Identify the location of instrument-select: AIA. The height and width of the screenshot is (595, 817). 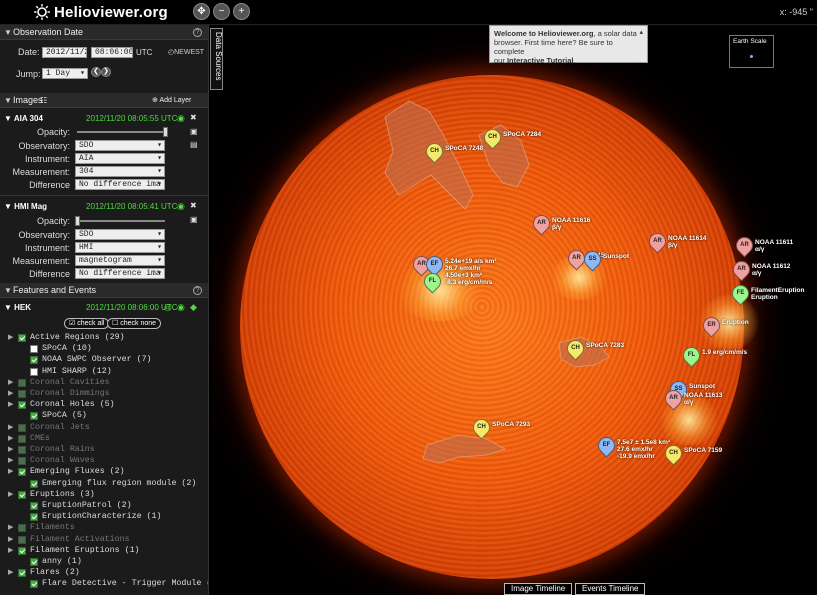
(120, 158).